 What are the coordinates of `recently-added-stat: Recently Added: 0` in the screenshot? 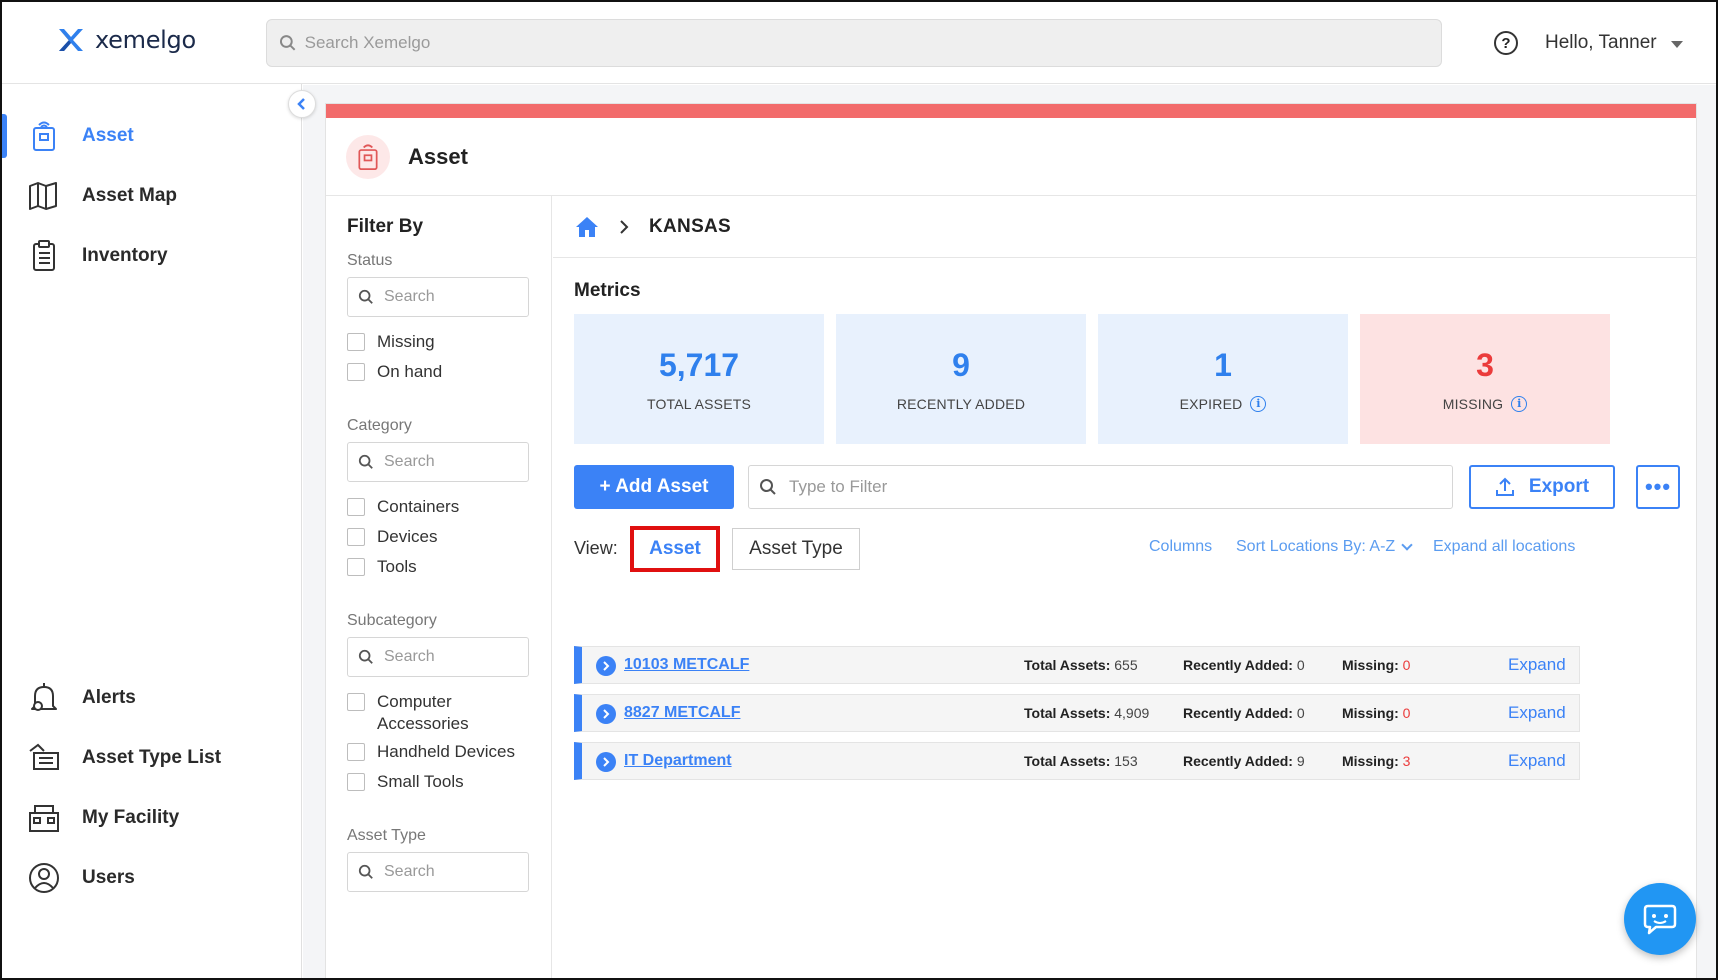 It's located at (1244, 713).